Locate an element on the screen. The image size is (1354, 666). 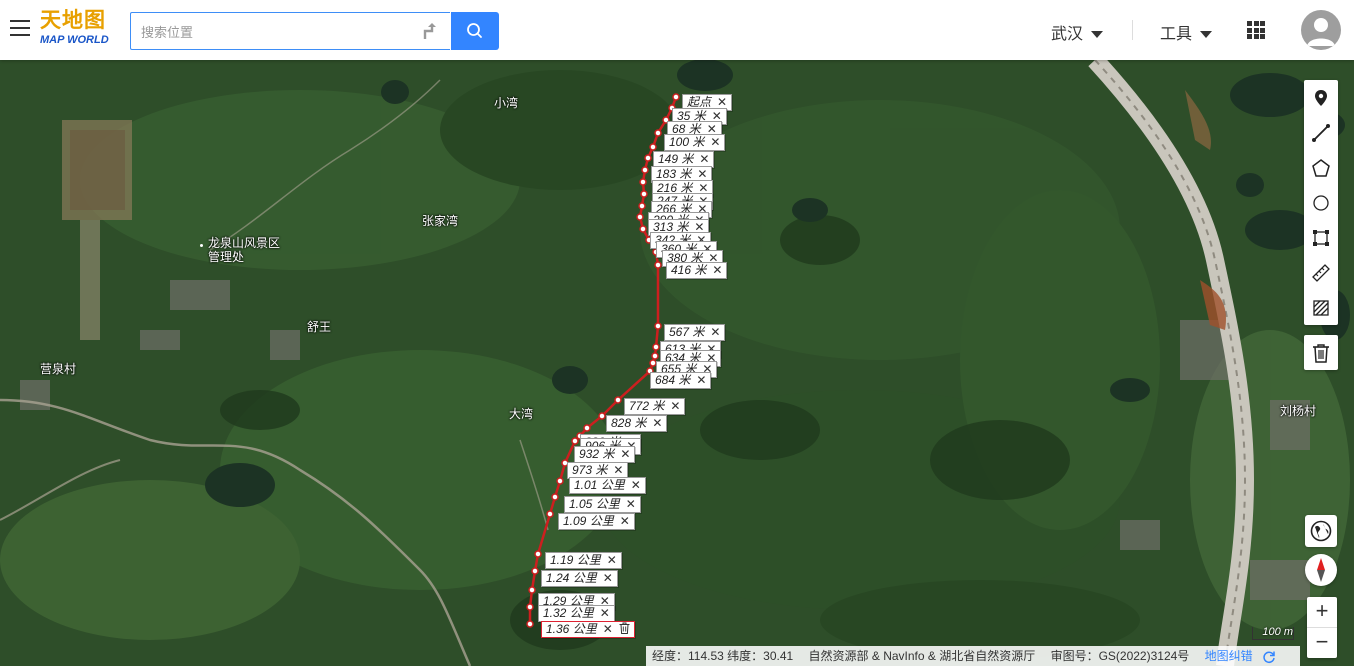
rectangle-tool is located at coordinates (1321, 237).